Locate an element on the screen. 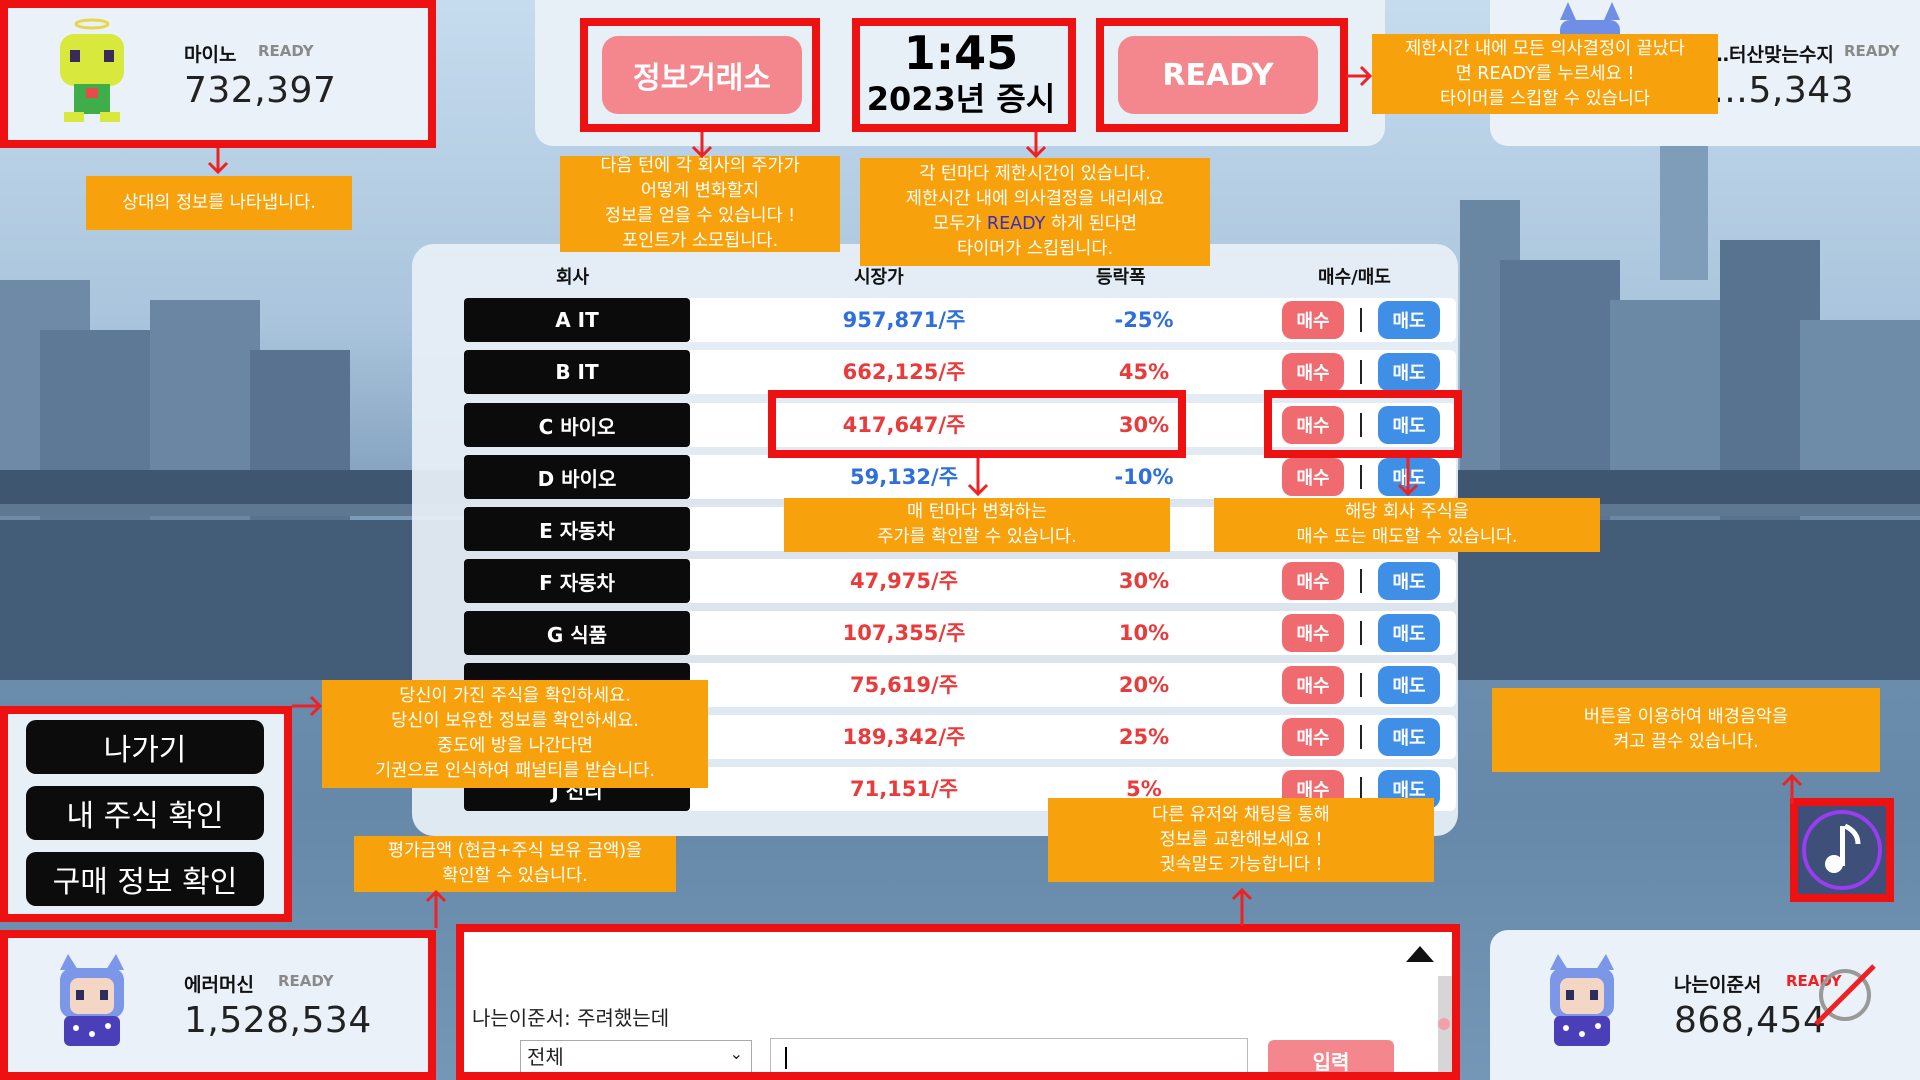 The height and width of the screenshot is (1080, 1920). callout-line: 제한시간 내에 의사결정을 내리세요 is located at coordinates (1035, 199).